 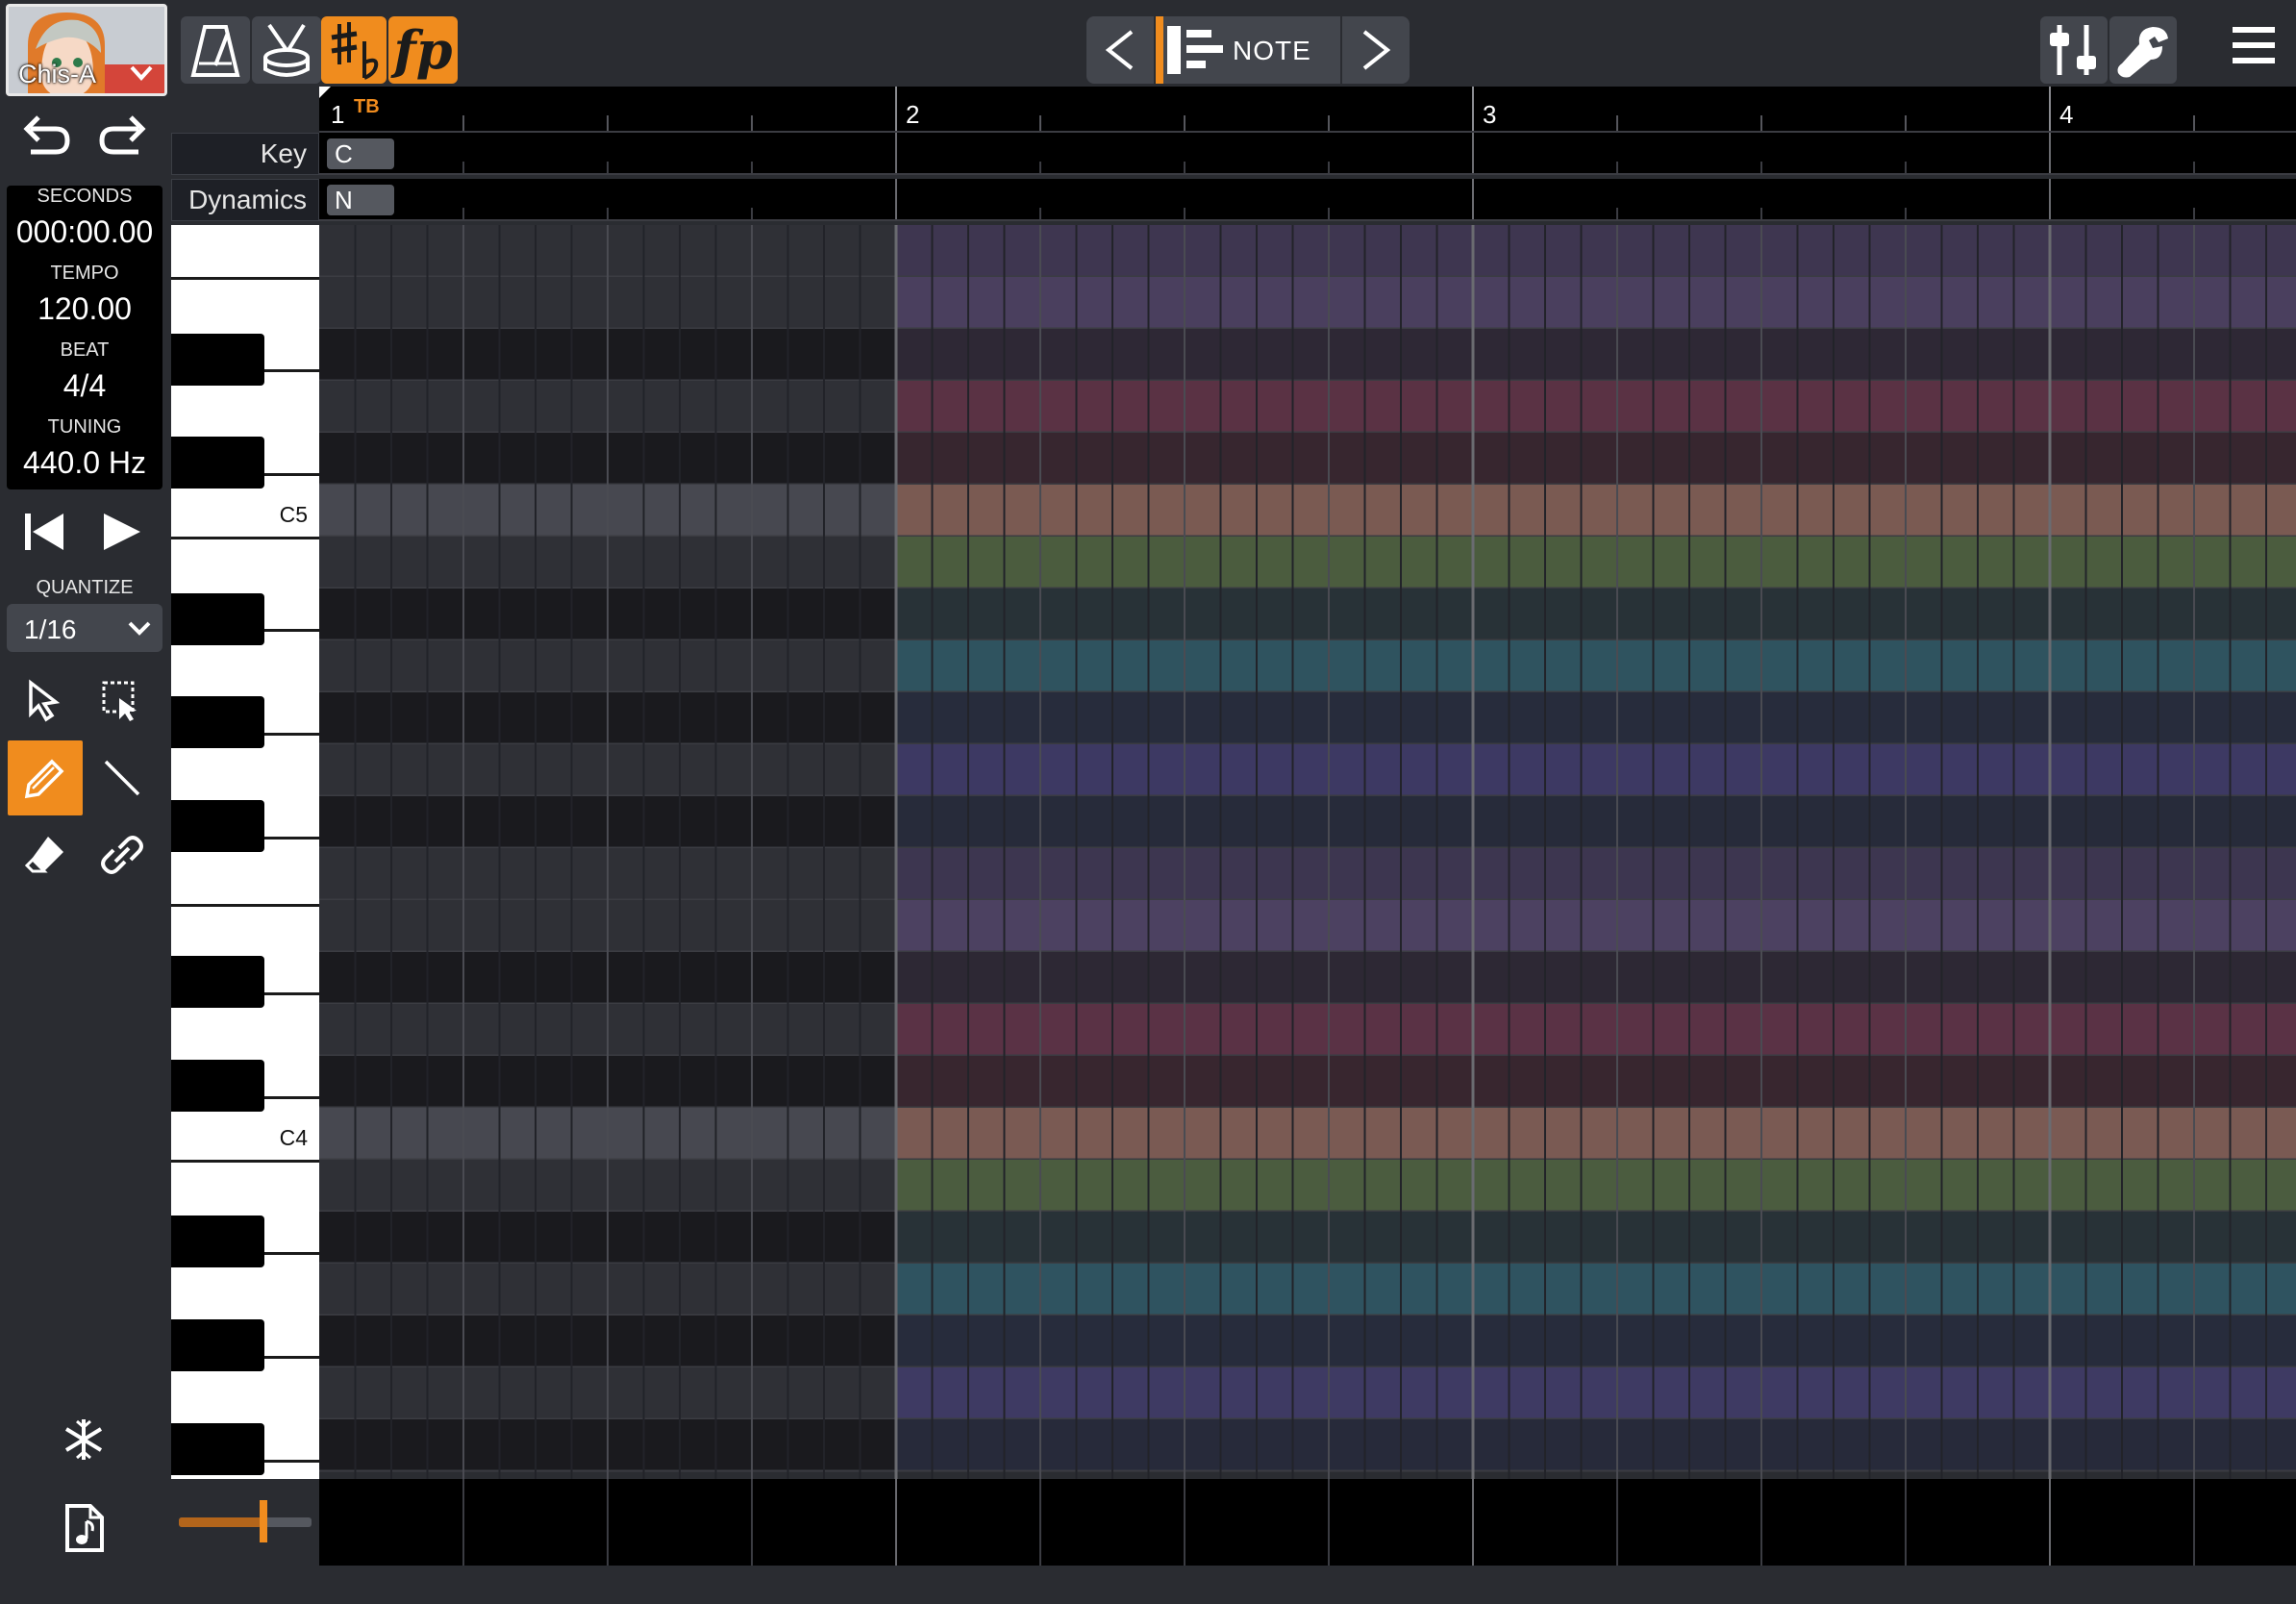 What do you see at coordinates (86, 50) in the screenshot?
I see `singer-selector: Chis-A` at bounding box center [86, 50].